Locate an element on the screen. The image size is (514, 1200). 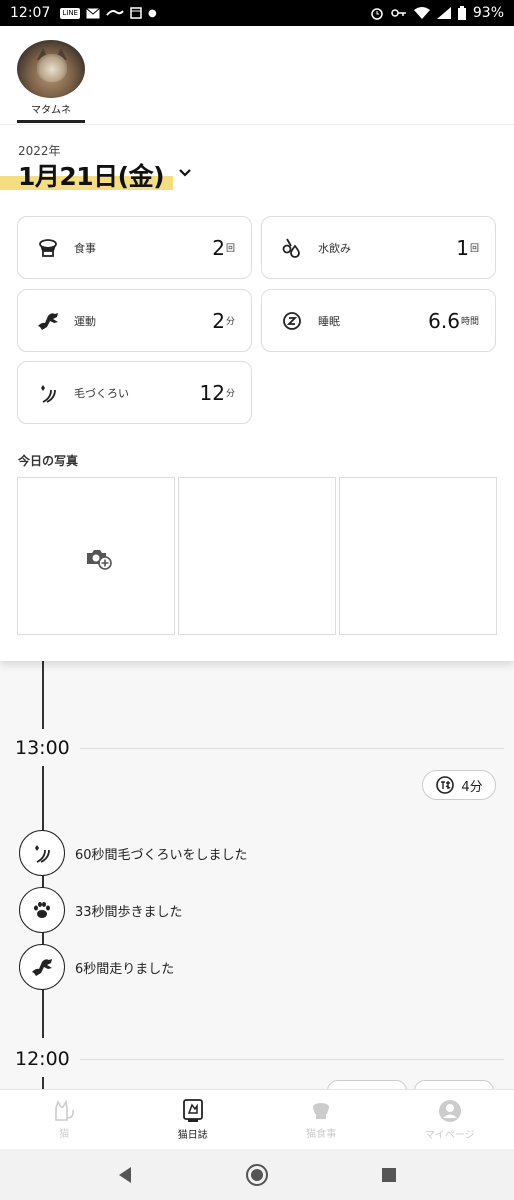
nav-mypage: マイページ is located at coordinates (450, 1119).